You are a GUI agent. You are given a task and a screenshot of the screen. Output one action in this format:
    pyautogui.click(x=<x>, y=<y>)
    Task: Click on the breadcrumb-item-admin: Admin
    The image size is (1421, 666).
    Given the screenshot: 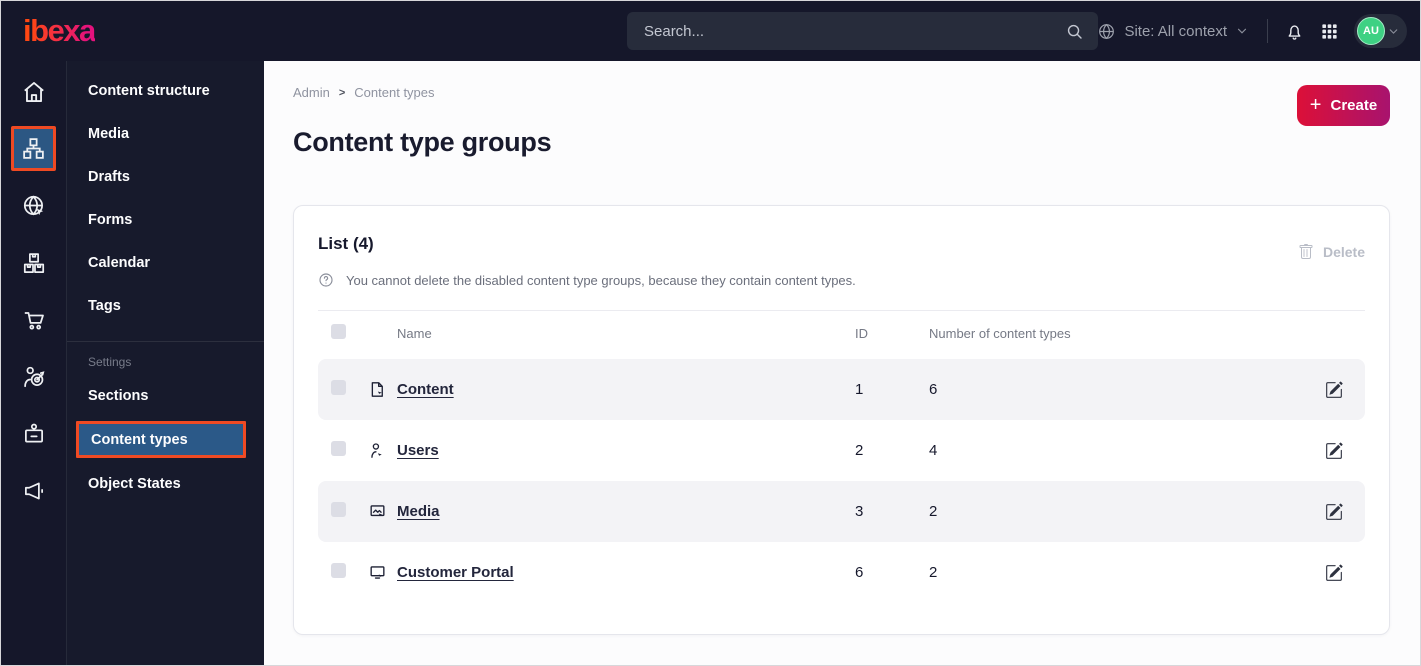 What is the action you would take?
    pyautogui.click(x=311, y=92)
    